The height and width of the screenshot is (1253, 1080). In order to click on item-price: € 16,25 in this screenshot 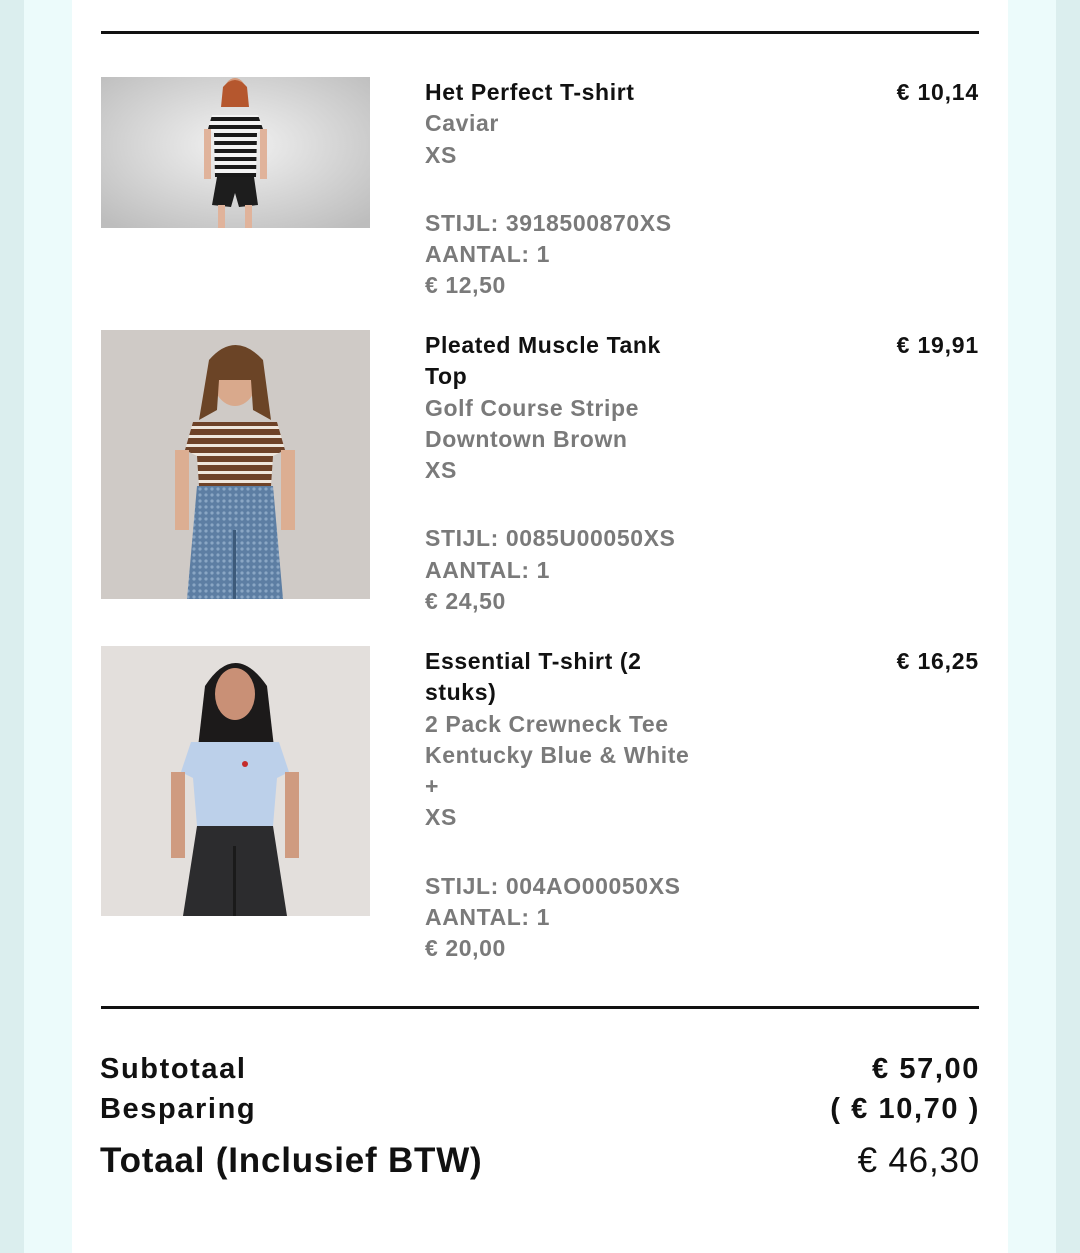, I will do `click(937, 661)`.